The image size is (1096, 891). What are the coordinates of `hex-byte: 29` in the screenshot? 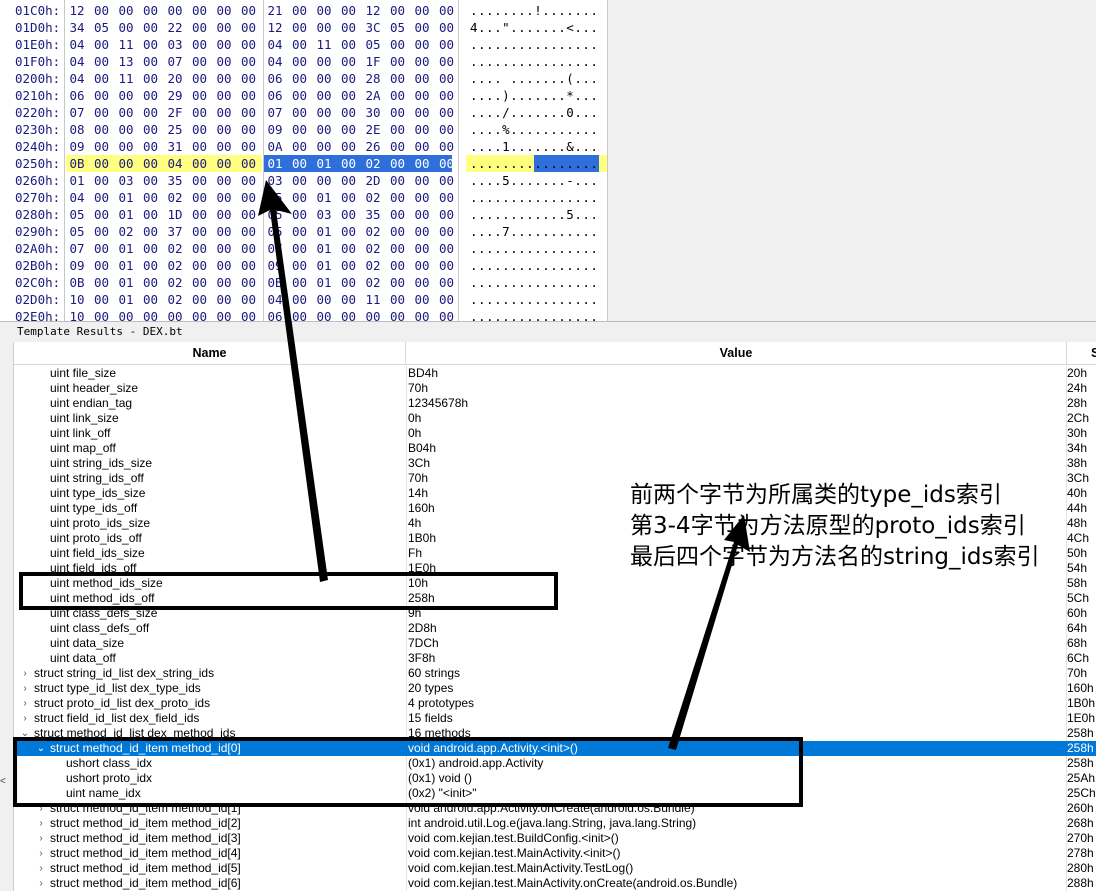 It's located at (175, 95).